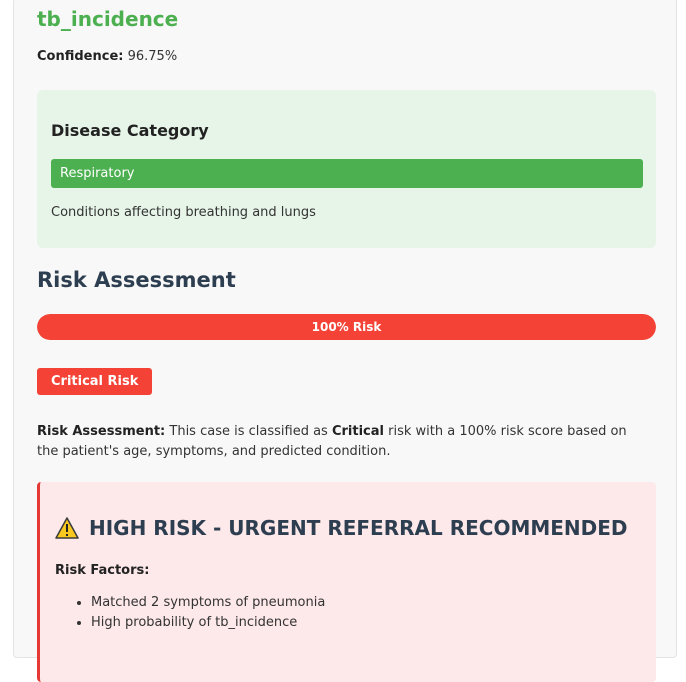  I want to click on confidence-line: Confidence: 96.75%, so click(107, 56).